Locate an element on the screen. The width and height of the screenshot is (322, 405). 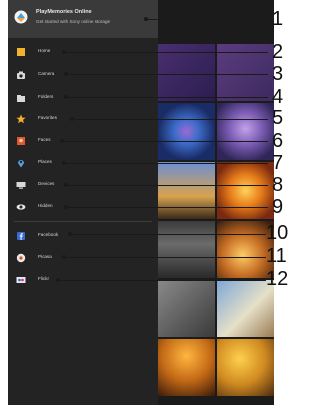
nav-item-folders: Folders is located at coordinates (83, 98).